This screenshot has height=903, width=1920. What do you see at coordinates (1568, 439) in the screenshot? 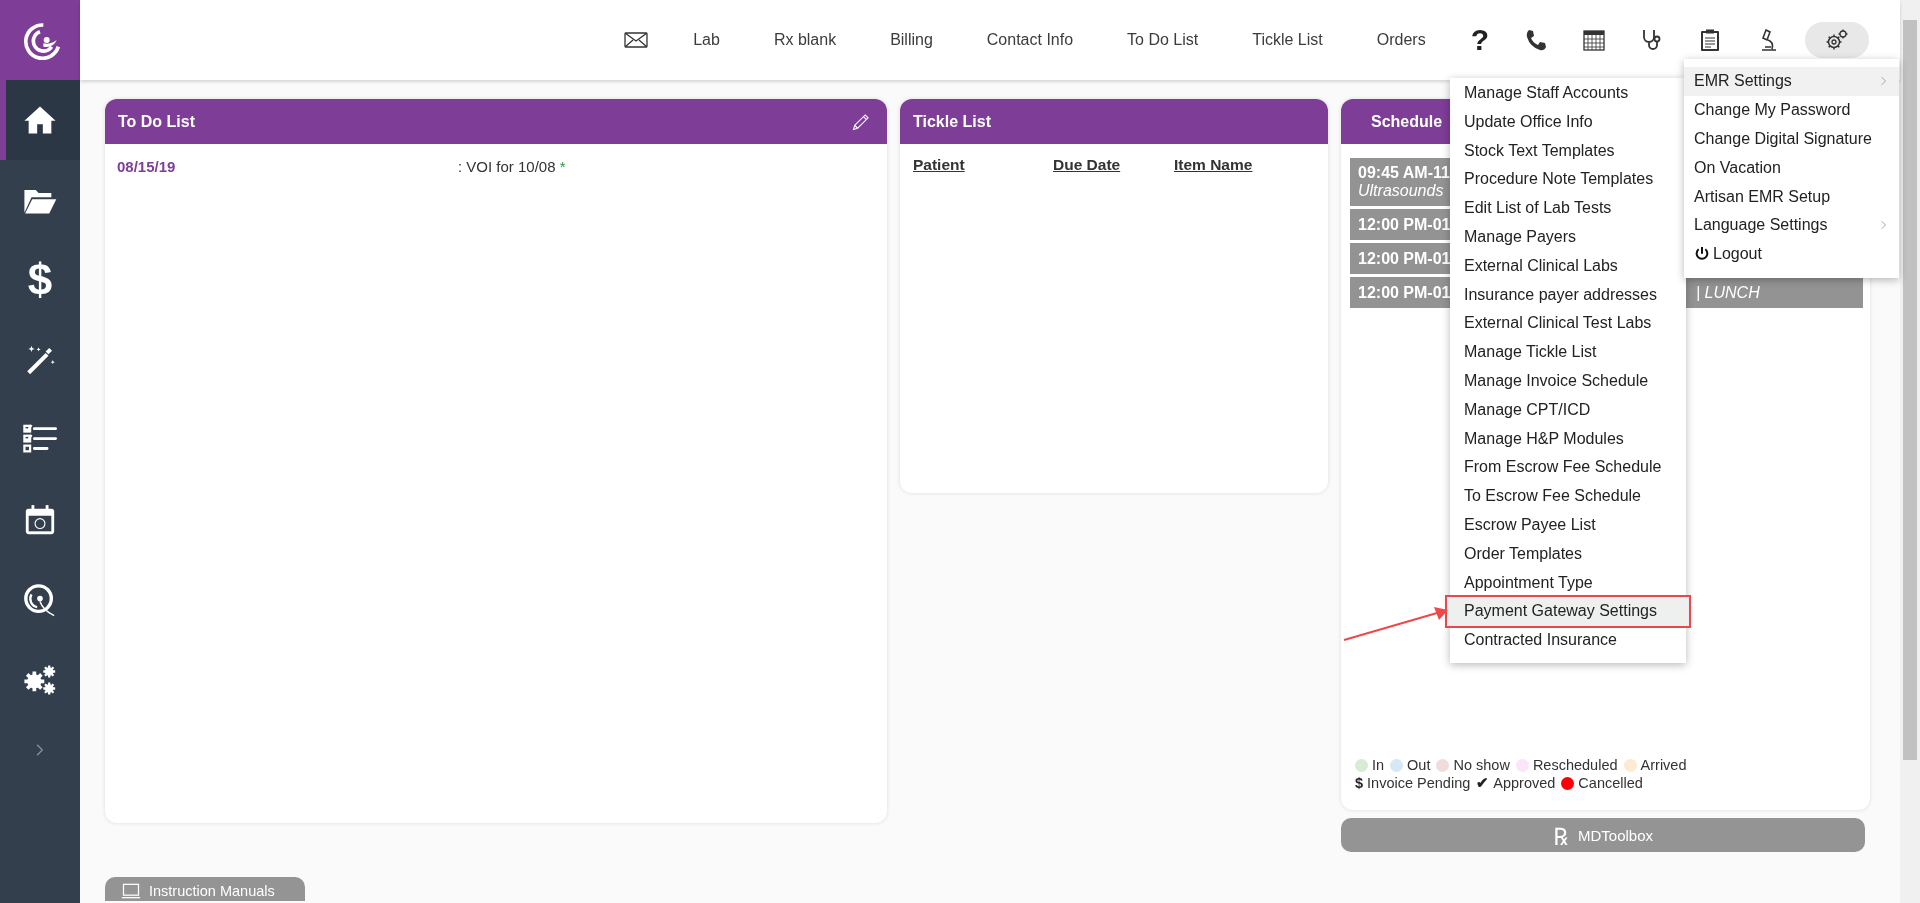
I see `menu-item: Manage H&P Modules` at bounding box center [1568, 439].